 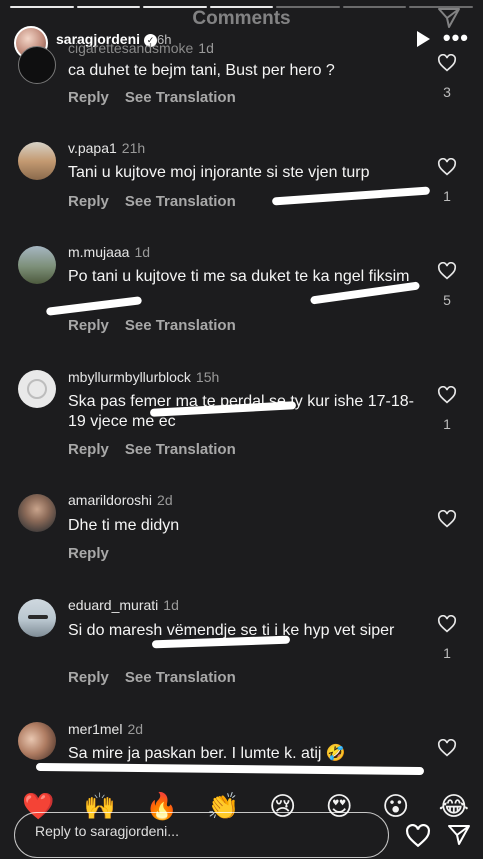 What do you see at coordinates (109, 252) in the screenshot?
I see `comment-username: m.mujaaa 1d` at bounding box center [109, 252].